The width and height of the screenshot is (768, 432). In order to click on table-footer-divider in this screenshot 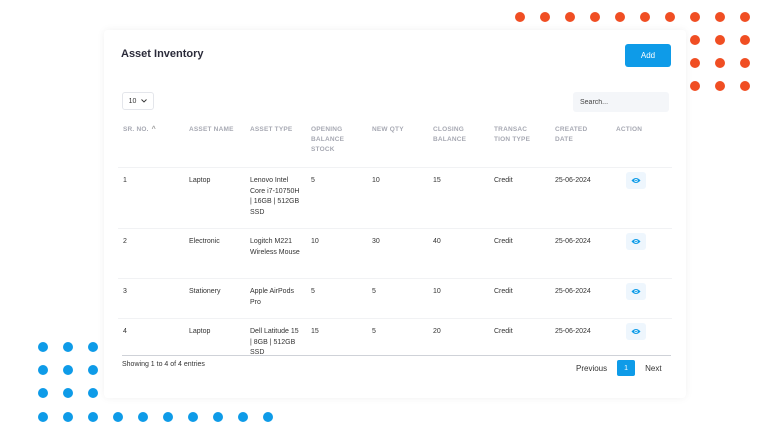, I will do `click(396, 355)`.